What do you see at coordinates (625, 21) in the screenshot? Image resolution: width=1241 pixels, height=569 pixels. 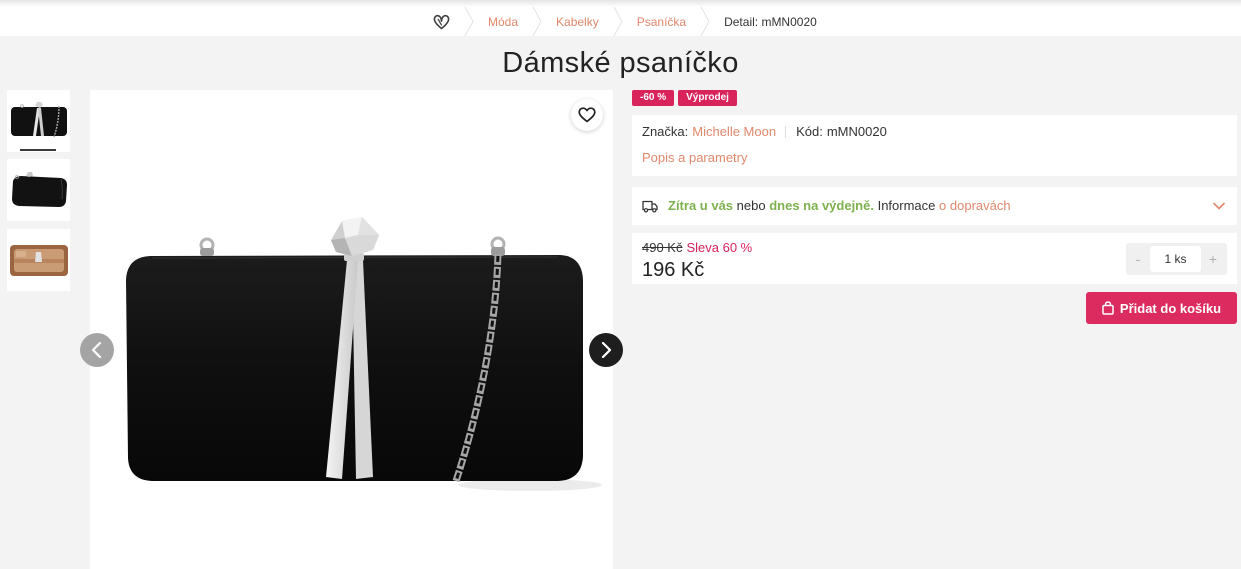 I see `breadcrumb: Móda Kabelky Psaníčka Detail: mMN0020` at bounding box center [625, 21].